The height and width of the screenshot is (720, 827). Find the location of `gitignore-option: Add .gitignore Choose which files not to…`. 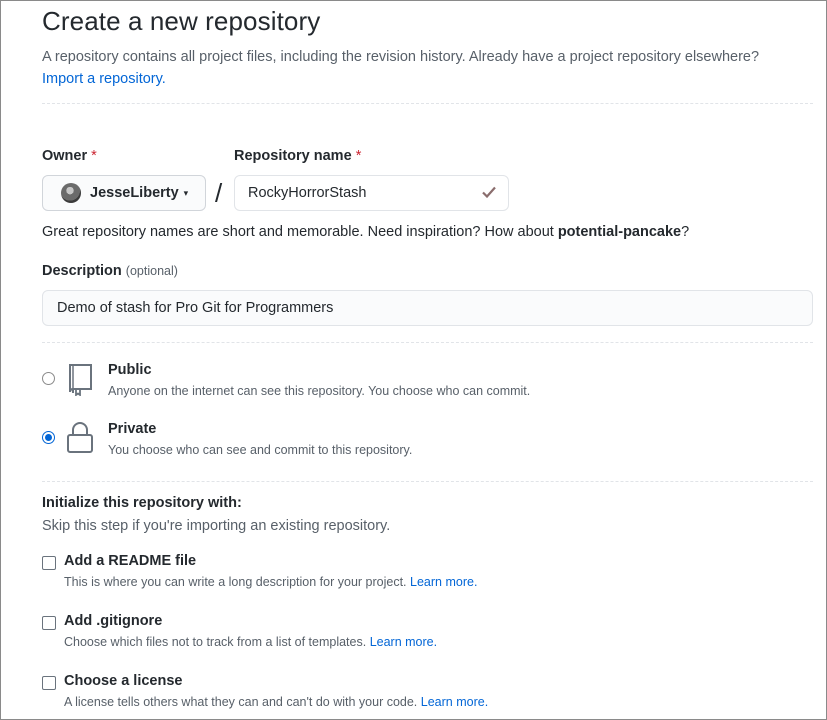

gitignore-option: Add .gitignore Choose which files not to… is located at coordinates (392, 633).